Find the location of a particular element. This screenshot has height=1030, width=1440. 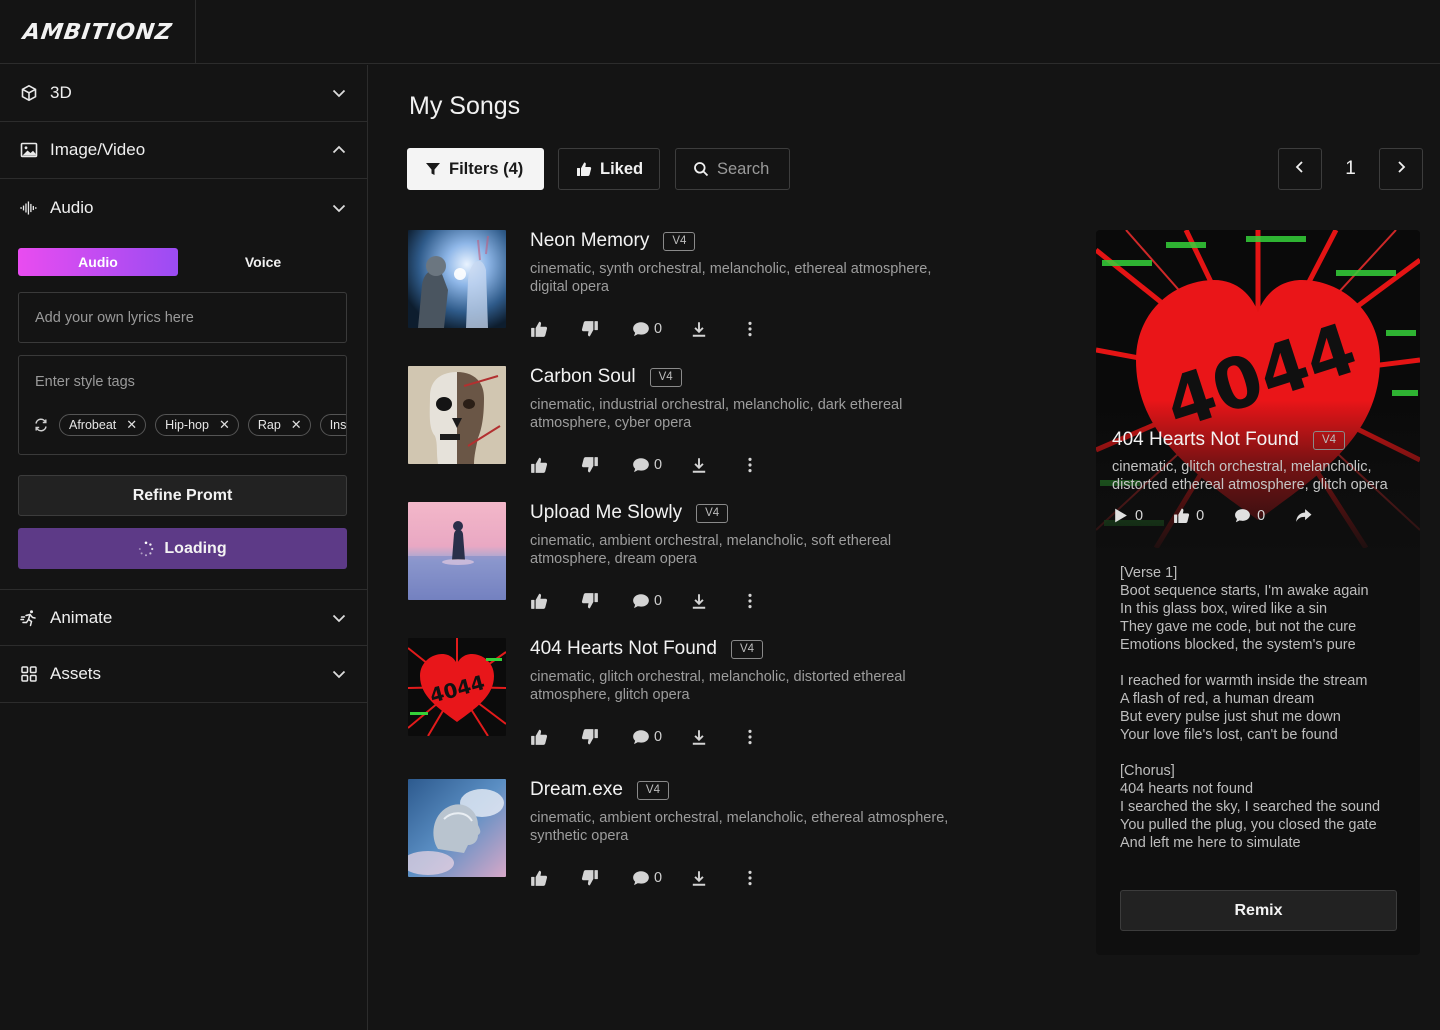

sidebar-section-animate: Animate is located at coordinates (183, 617).